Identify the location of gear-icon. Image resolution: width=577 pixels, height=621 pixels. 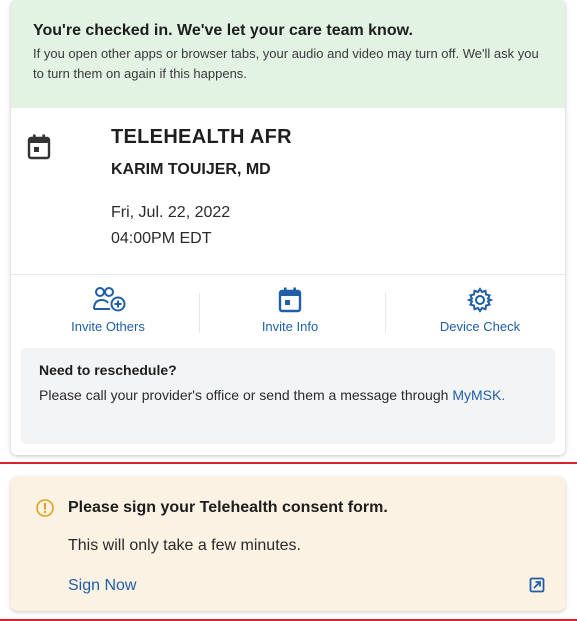
(480, 300).